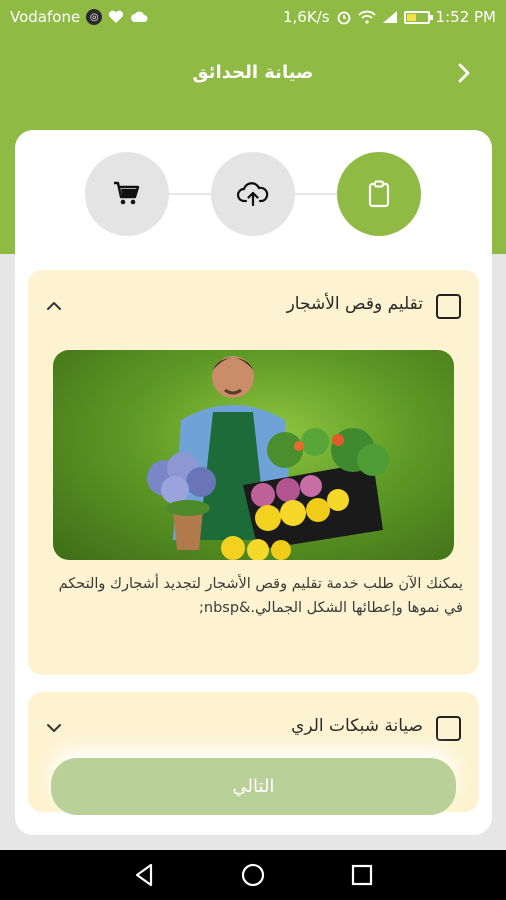 This screenshot has width=506, height=900. What do you see at coordinates (253, 728) in the screenshot?
I see `service-header-irrigation: صيانة شبكات الري` at bounding box center [253, 728].